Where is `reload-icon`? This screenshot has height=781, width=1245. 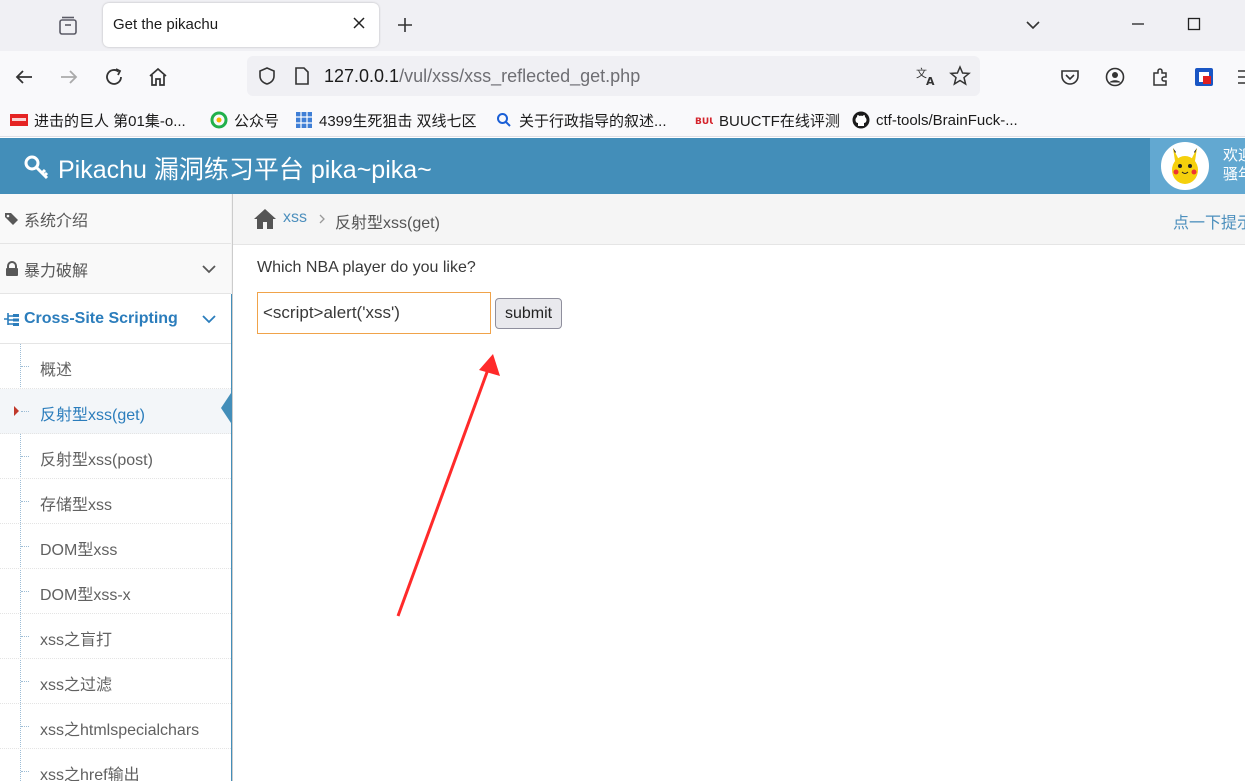
reload-icon is located at coordinates (114, 77).